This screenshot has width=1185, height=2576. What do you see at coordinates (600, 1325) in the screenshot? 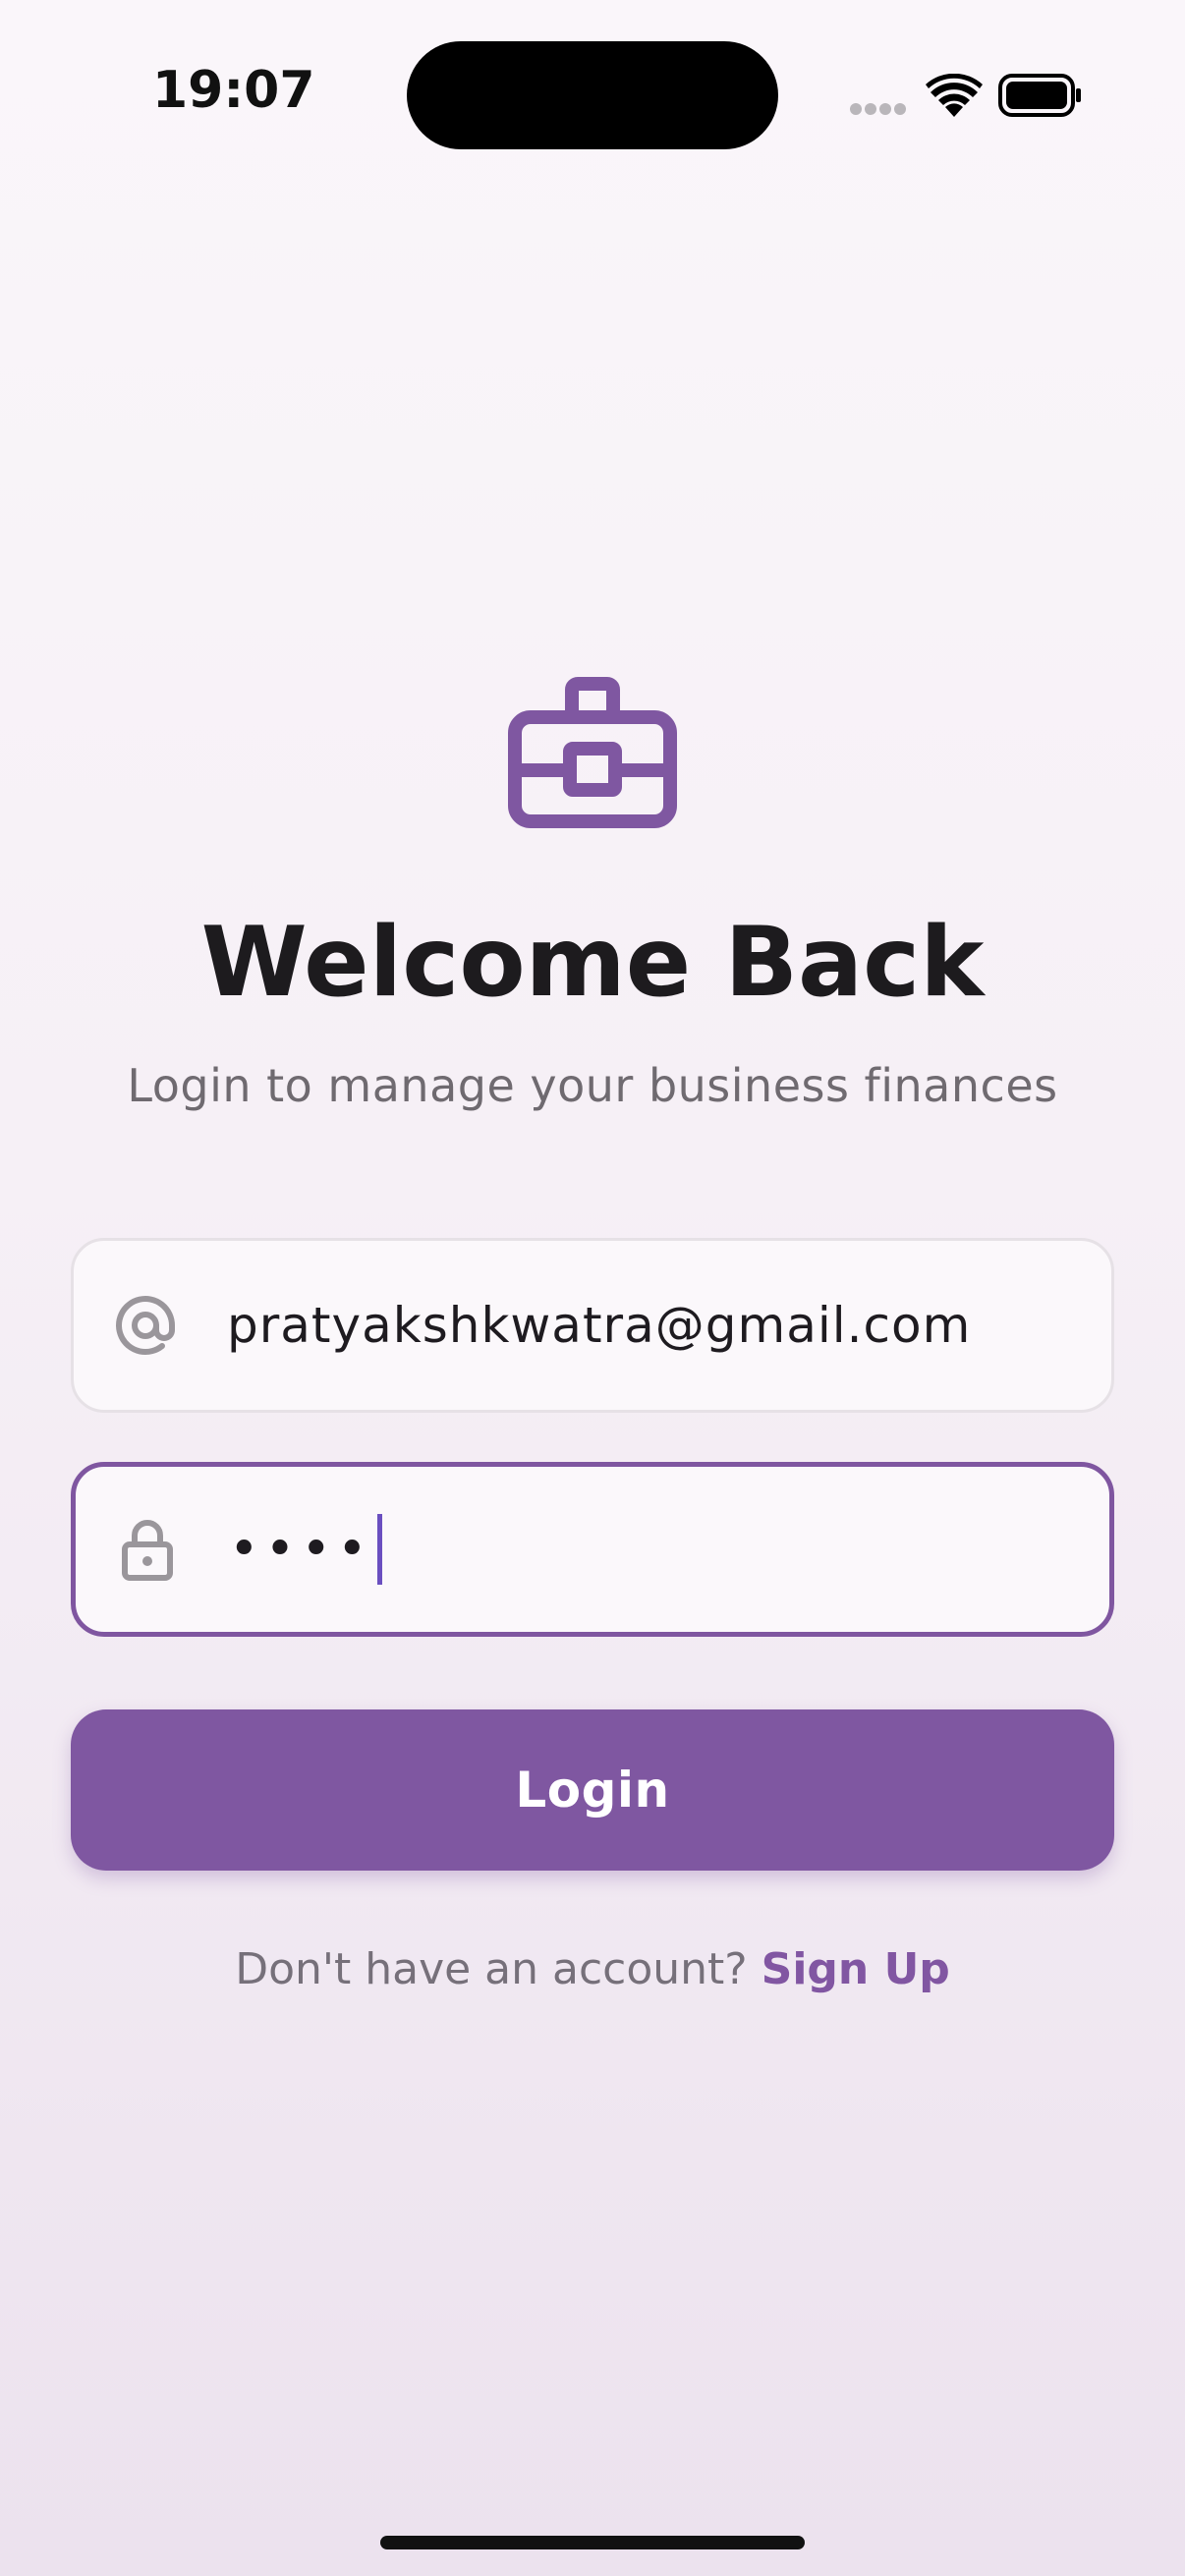
I see `email-value: pratyakshkwatra@gmail.com` at bounding box center [600, 1325].